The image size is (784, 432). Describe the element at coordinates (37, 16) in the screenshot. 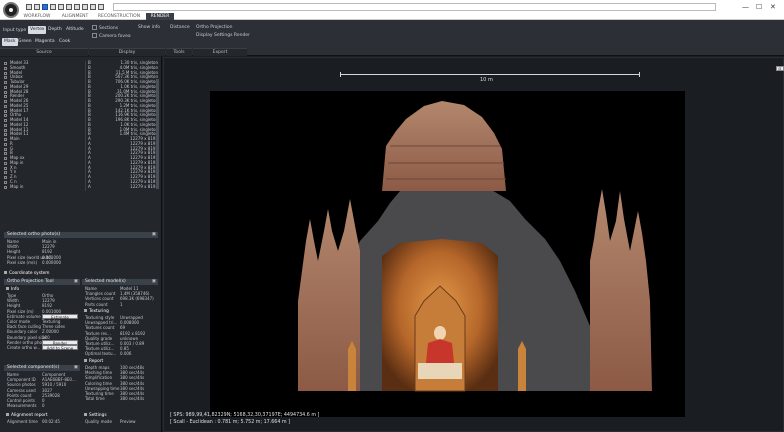

I see `tab-workflow: WORKFLOW` at that location.